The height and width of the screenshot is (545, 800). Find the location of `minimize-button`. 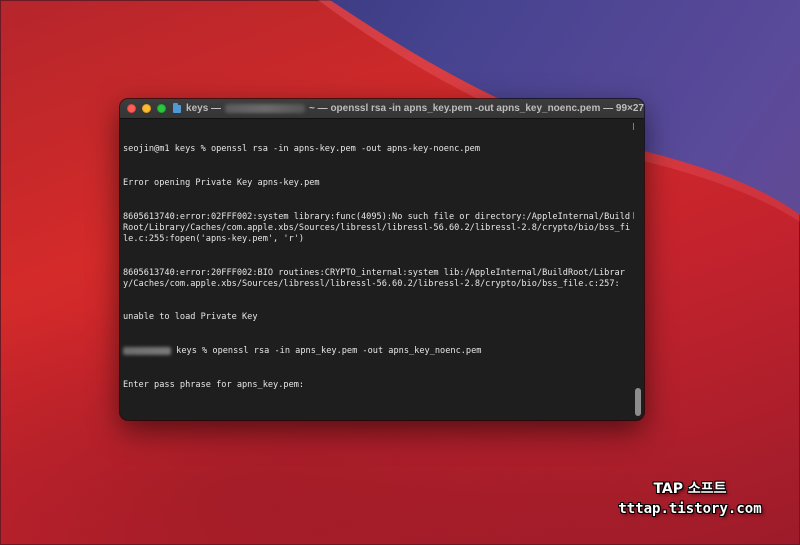

minimize-button is located at coordinates (146, 108).